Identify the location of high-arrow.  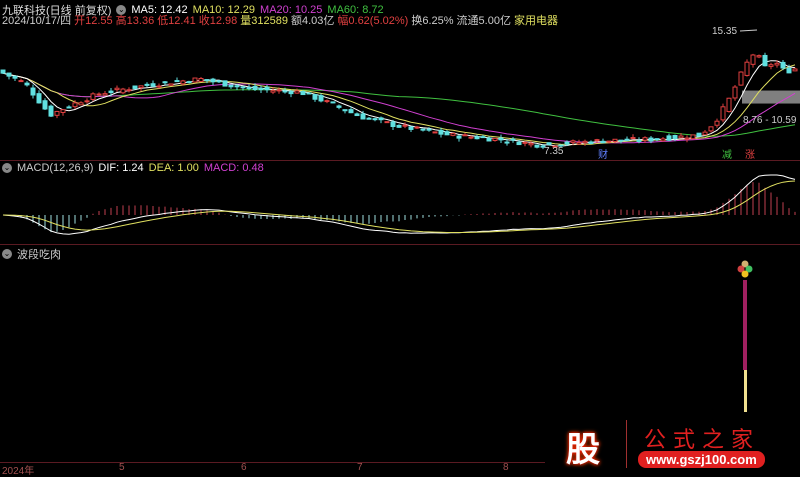
(748, 30).